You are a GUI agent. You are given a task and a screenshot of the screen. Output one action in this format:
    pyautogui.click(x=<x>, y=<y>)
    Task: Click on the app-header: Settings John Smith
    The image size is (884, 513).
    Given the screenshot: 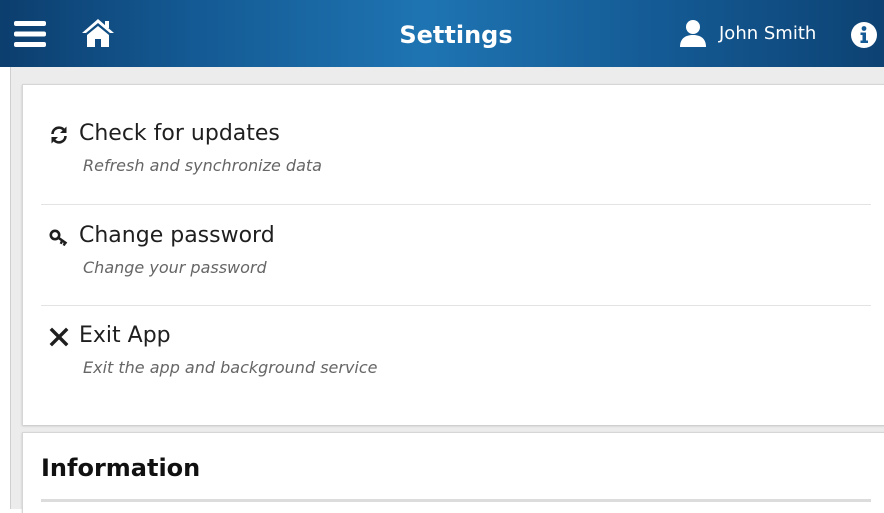 What is the action you would take?
    pyautogui.click(x=442, y=33)
    